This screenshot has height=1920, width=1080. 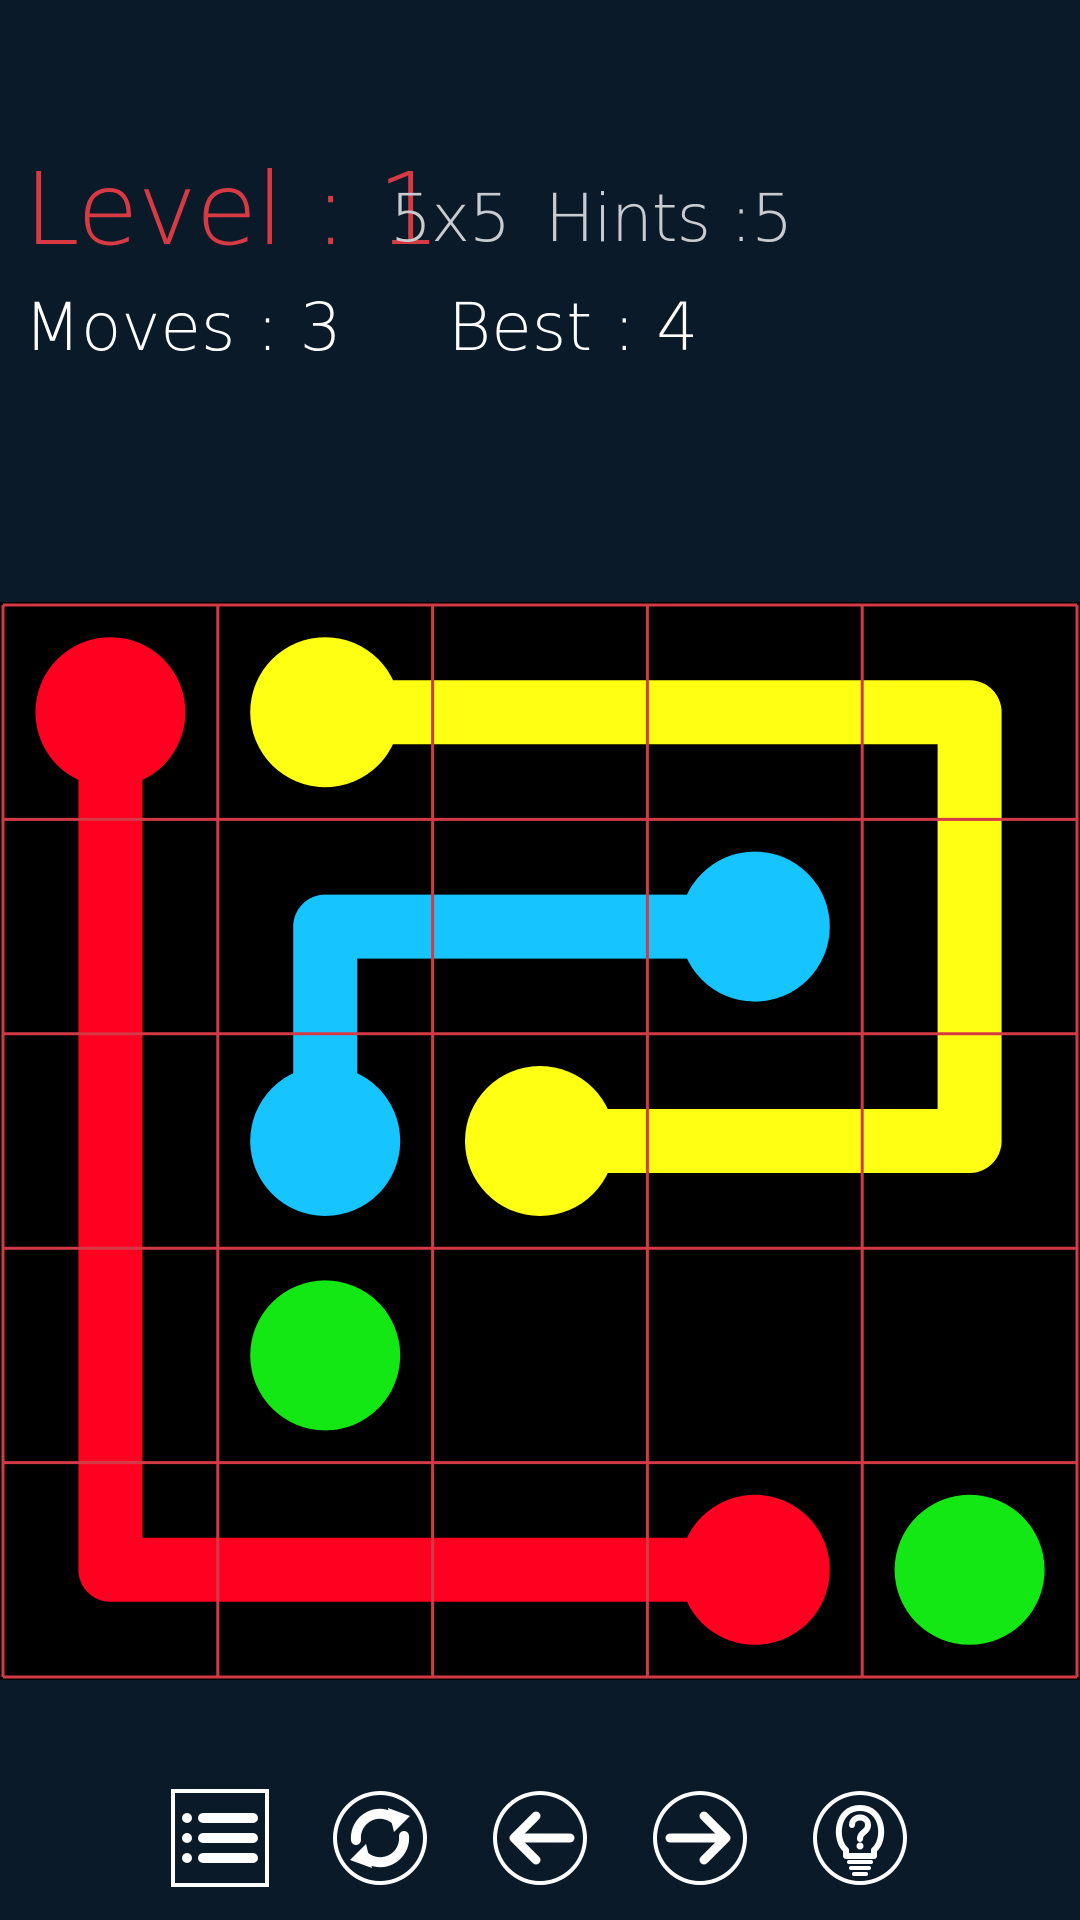 I want to click on previous-level-button, so click(x=540, y=1838).